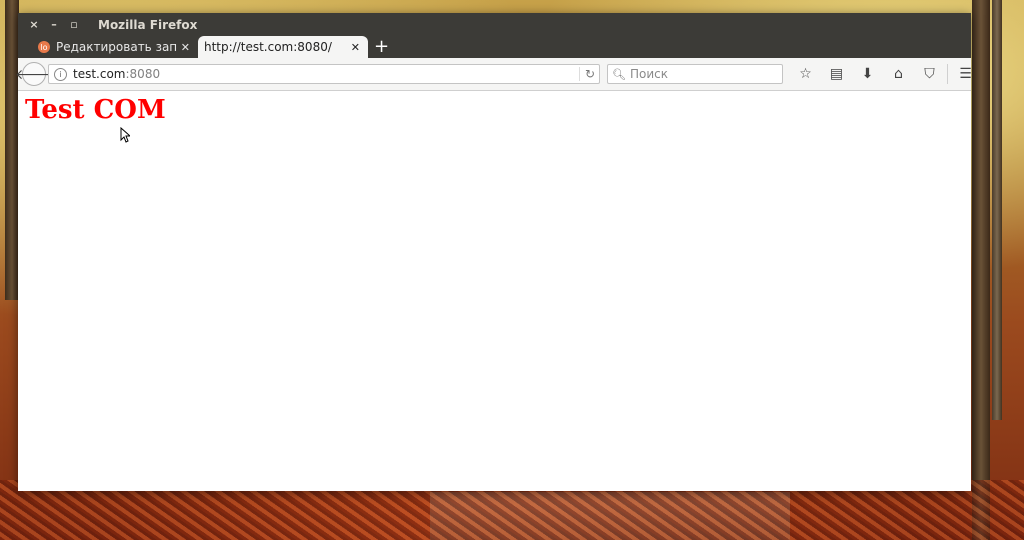 The height and width of the screenshot is (540, 1024). Describe the element at coordinates (586, 74) in the screenshot. I see `reload-icon: ↻` at that location.